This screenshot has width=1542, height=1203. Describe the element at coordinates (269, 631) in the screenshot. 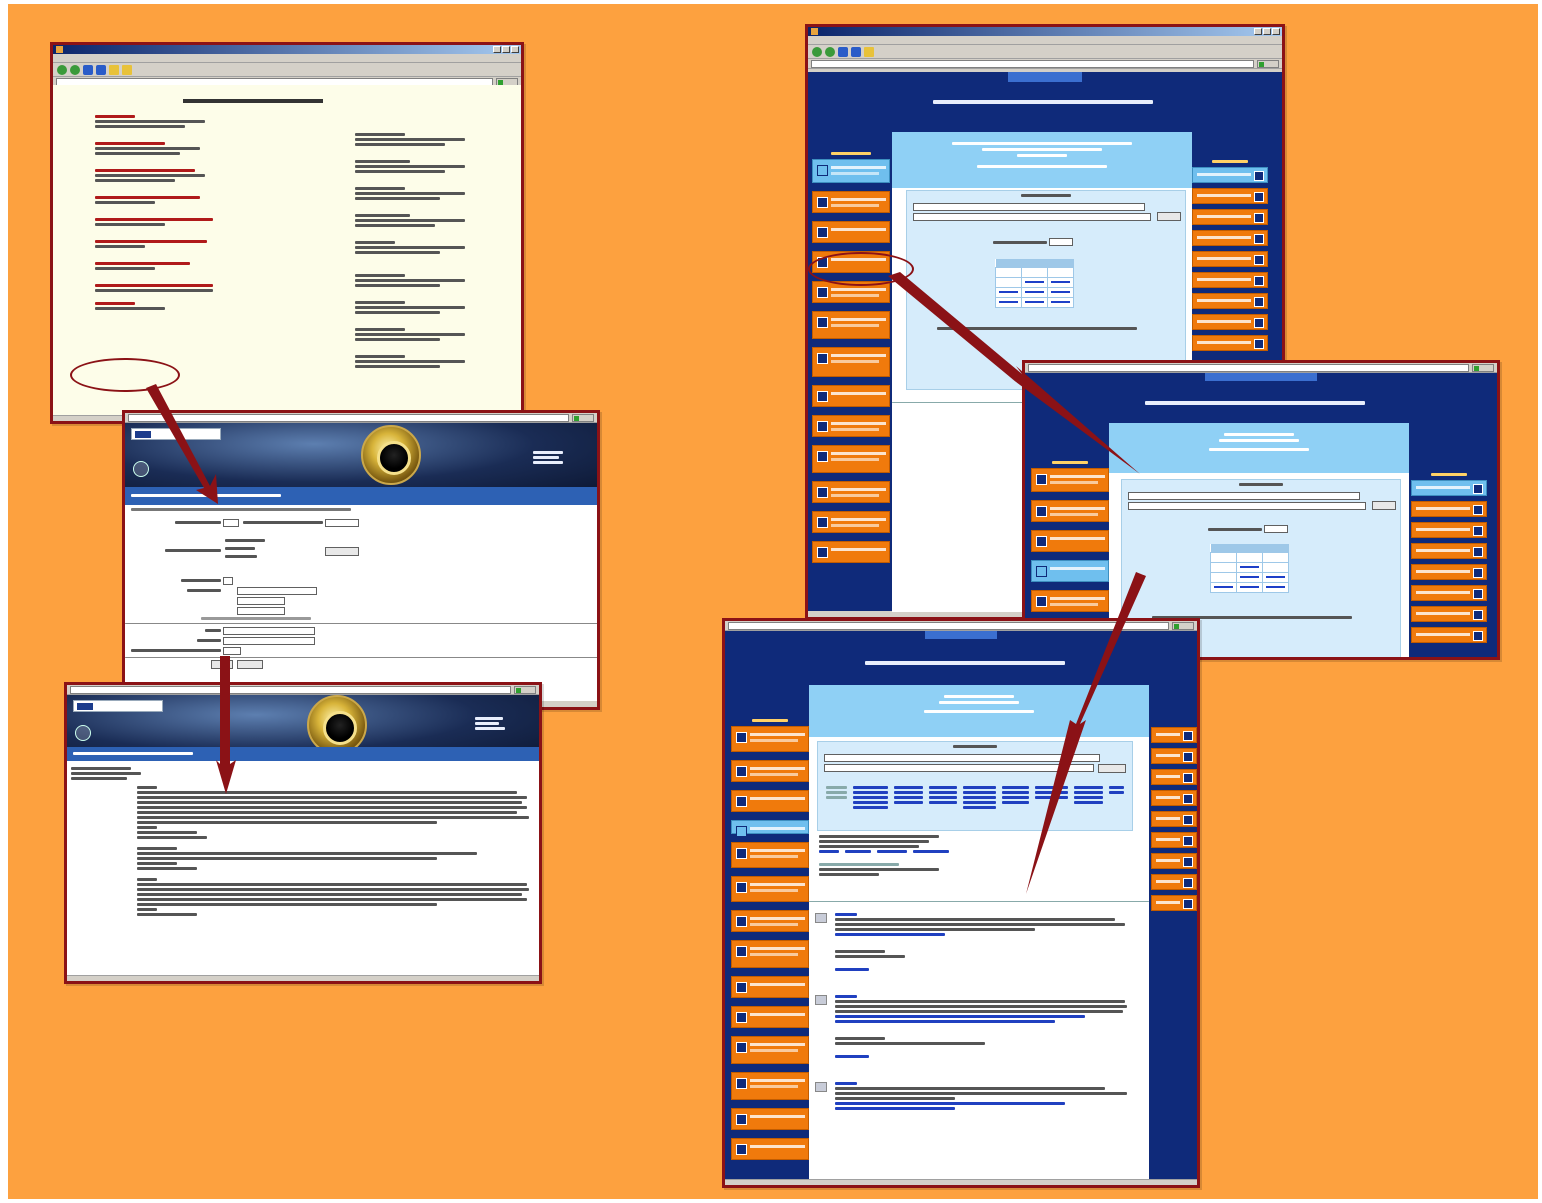

I see `author-input` at that location.